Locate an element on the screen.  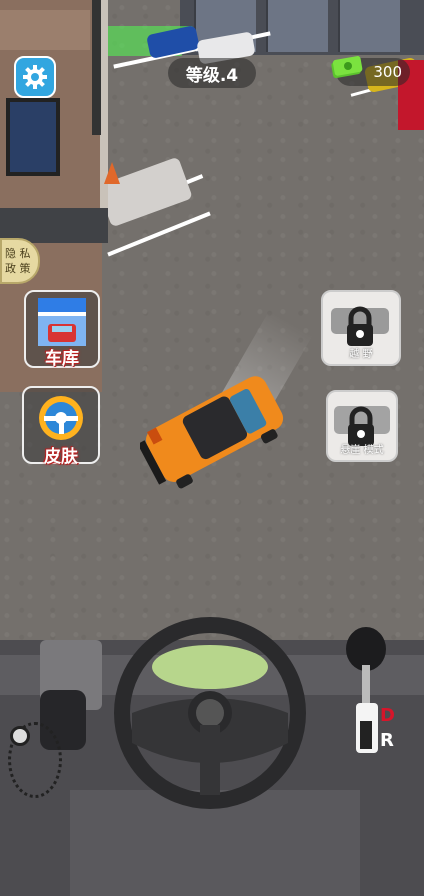
offroad-mode-button: 越 野 is located at coordinates (361, 328).